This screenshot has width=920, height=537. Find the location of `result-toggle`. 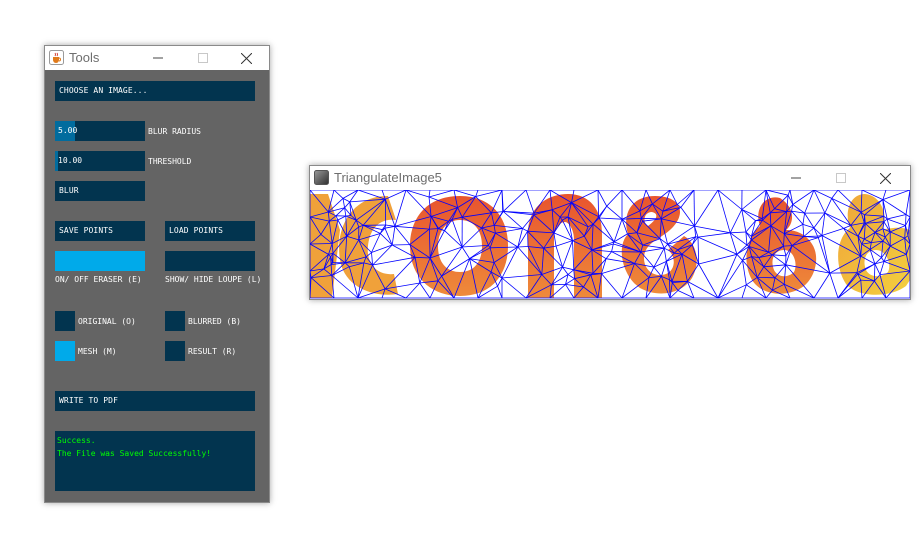

result-toggle is located at coordinates (175, 351).